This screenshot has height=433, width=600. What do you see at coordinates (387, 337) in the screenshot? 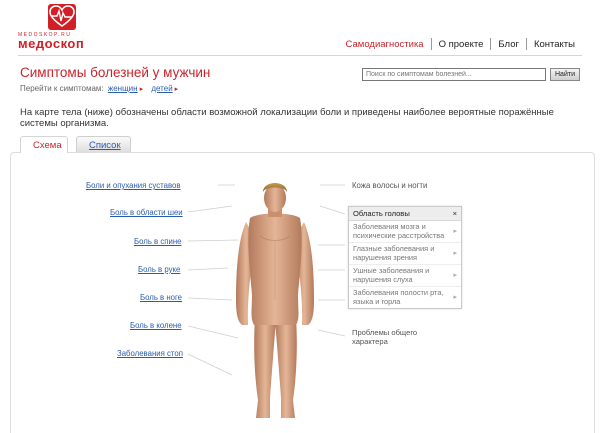
I see `label-general-problems: Проблемы общего характера` at bounding box center [387, 337].